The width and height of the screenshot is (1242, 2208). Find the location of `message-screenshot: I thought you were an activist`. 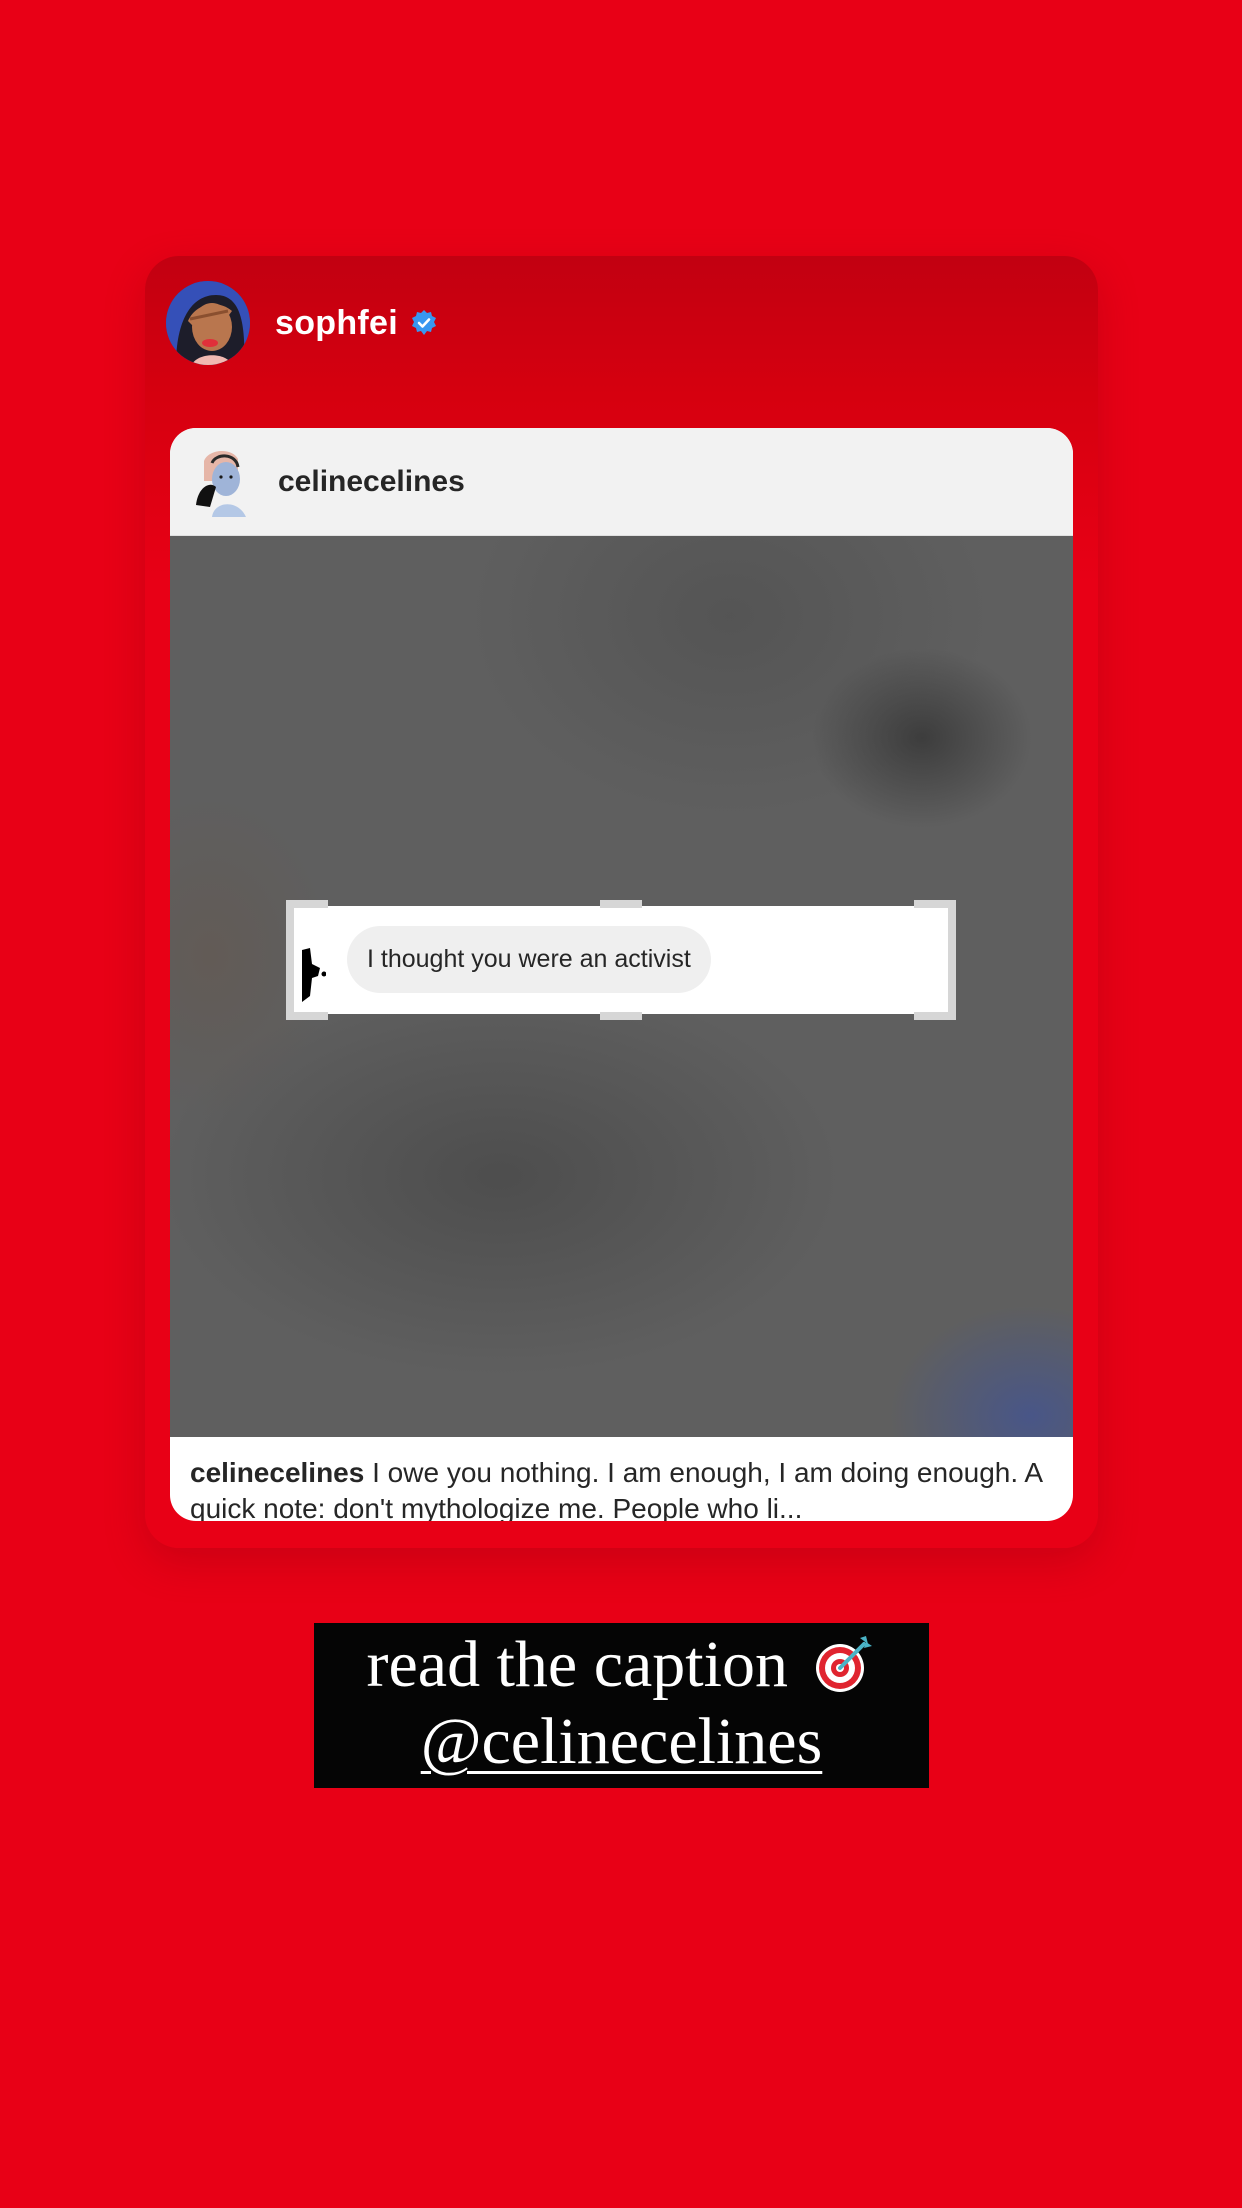

message-screenshot: I thought you were an activist is located at coordinates (621, 960).